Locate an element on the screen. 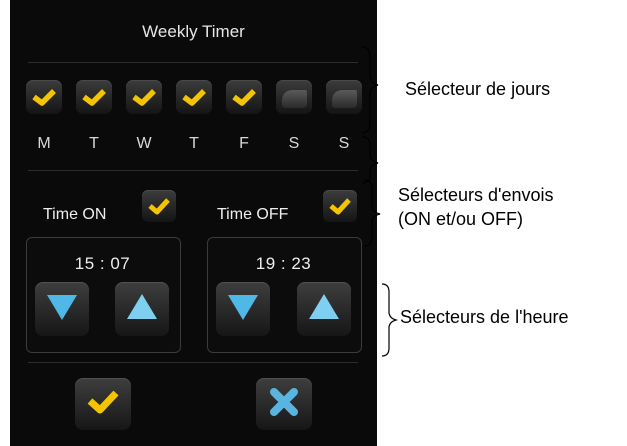 The image size is (627, 446). confirm-button is located at coordinates (103, 404).